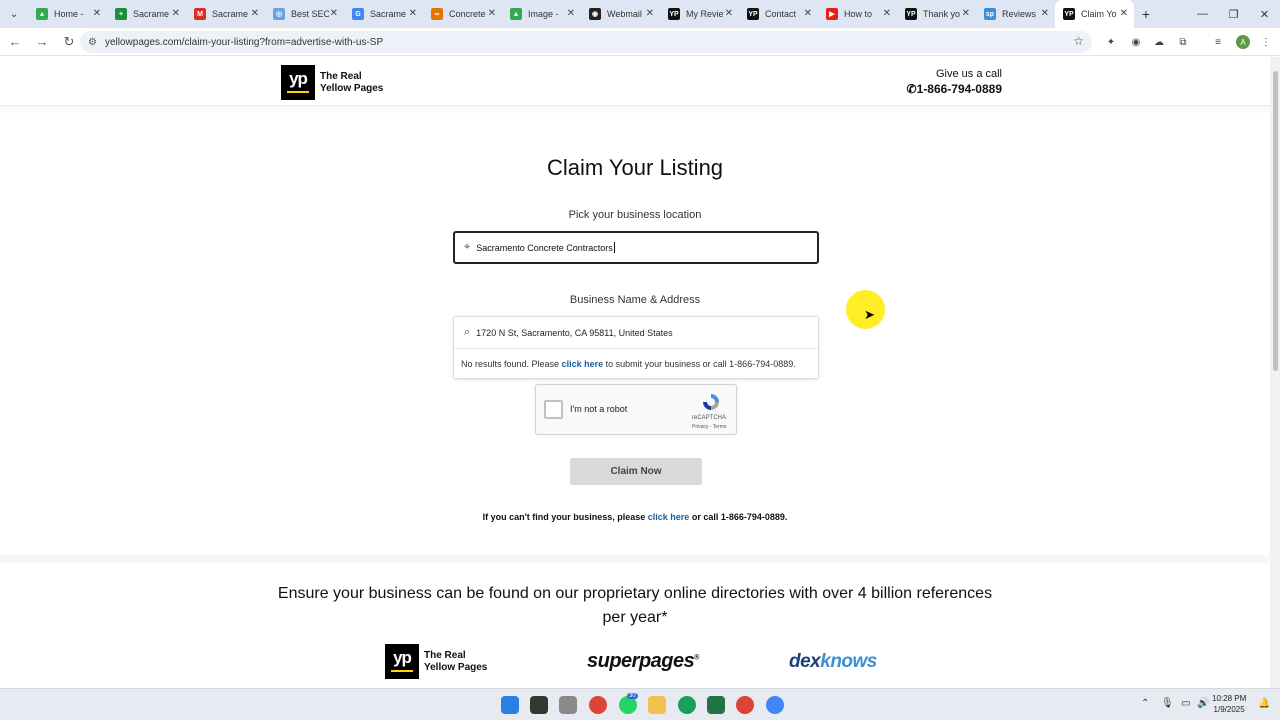 Image resolution: width=1280 pixels, height=720 pixels. What do you see at coordinates (1136, 42) in the screenshot?
I see `extension-icon: ◉` at bounding box center [1136, 42].